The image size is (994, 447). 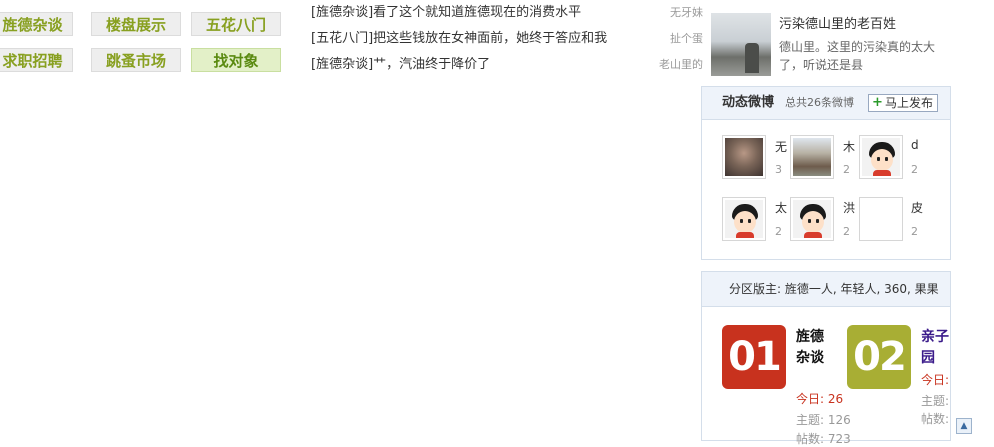 What do you see at coordinates (849, 207) in the screenshot?
I see `user-name: 洪` at bounding box center [849, 207].